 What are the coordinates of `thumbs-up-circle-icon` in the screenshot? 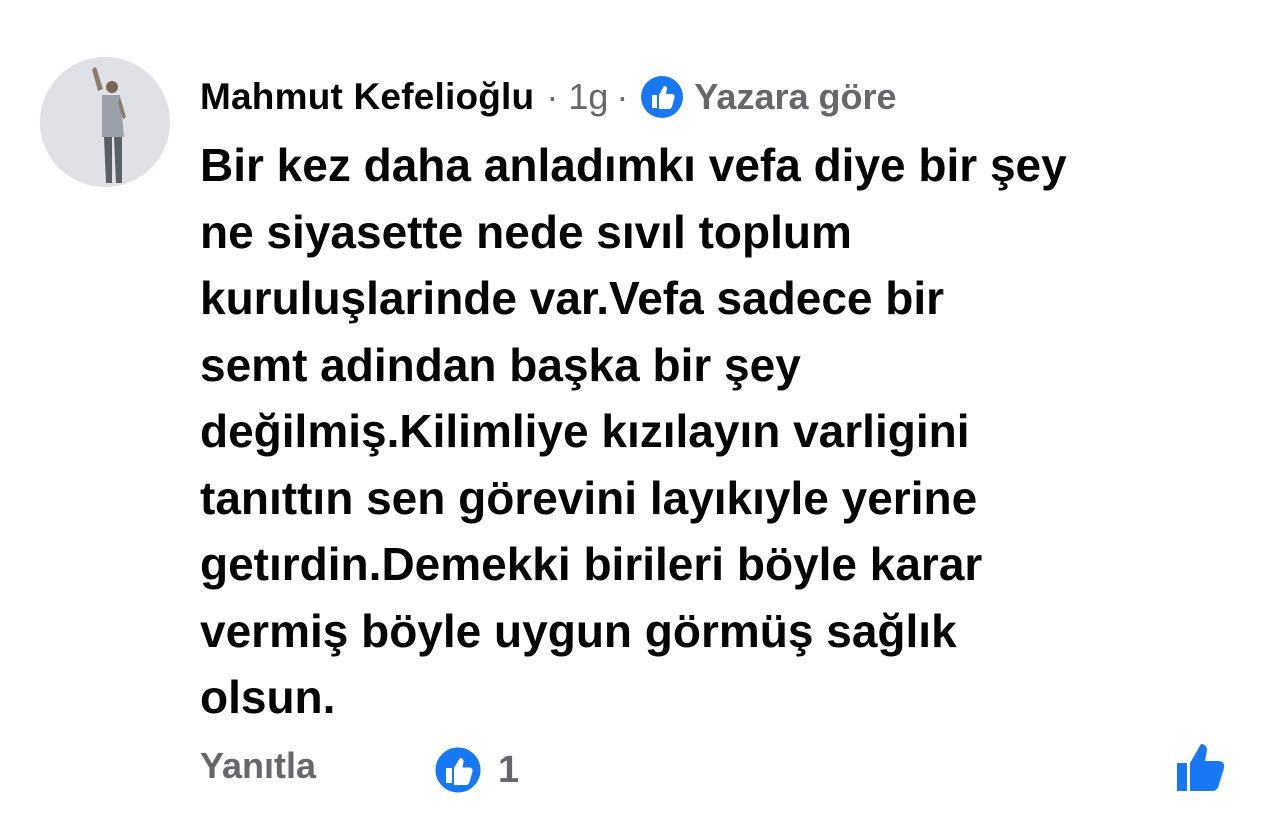 It's located at (662, 97).